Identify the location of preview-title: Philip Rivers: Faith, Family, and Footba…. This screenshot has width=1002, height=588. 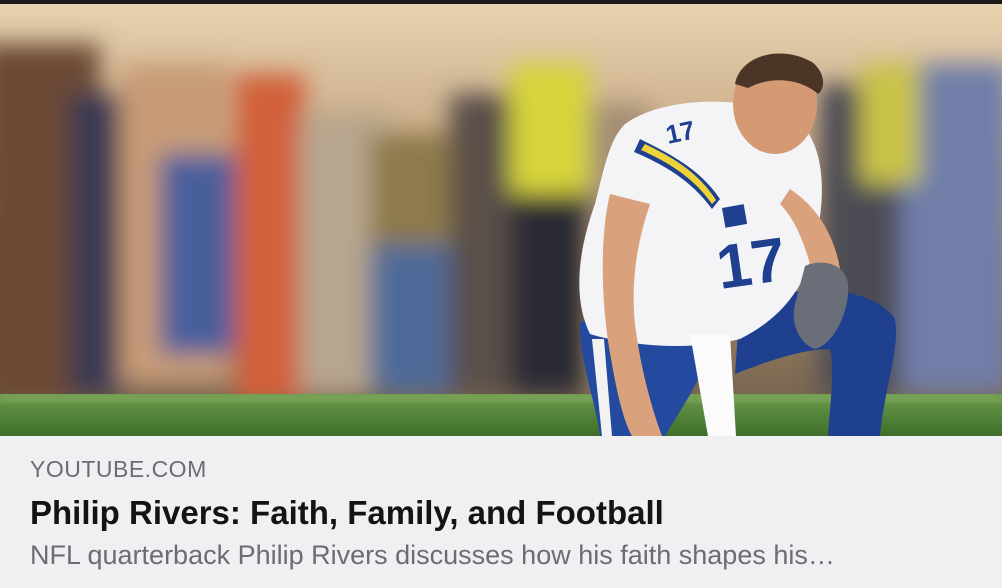
(347, 513).